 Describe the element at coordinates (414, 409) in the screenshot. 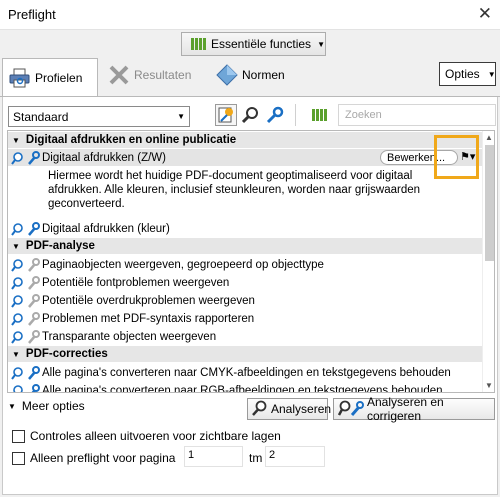

I see `analyze-and-fix-button: Analyseren en corrigeren` at that location.